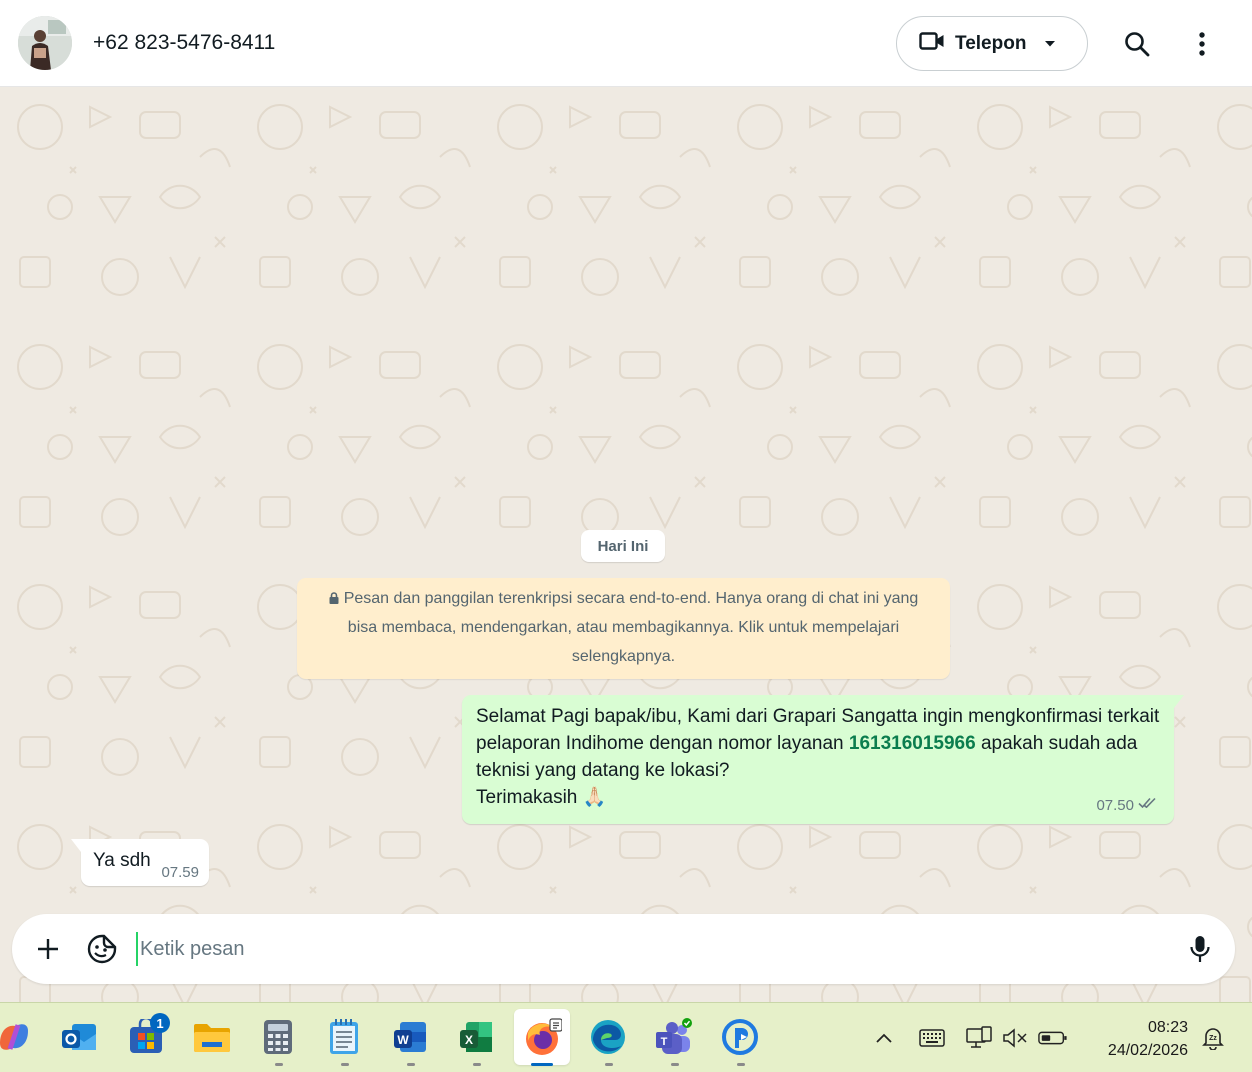 This screenshot has height=1072, width=1252. What do you see at coordinates (608, 1037) in the screenshot?
I see `edge-icon` at bounding box center [608, 1037].